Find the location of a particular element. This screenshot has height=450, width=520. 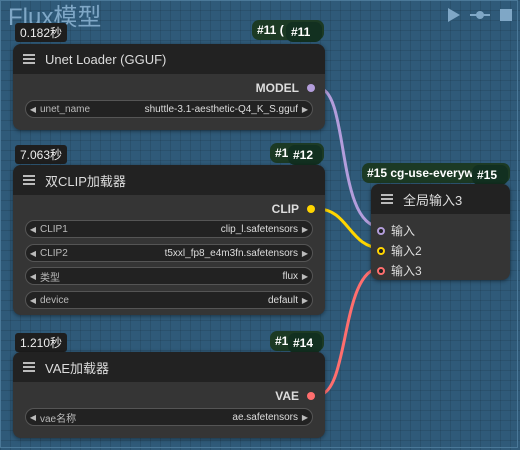

unet-id-badge-inner: #11 is located at coordinates (304, 32).